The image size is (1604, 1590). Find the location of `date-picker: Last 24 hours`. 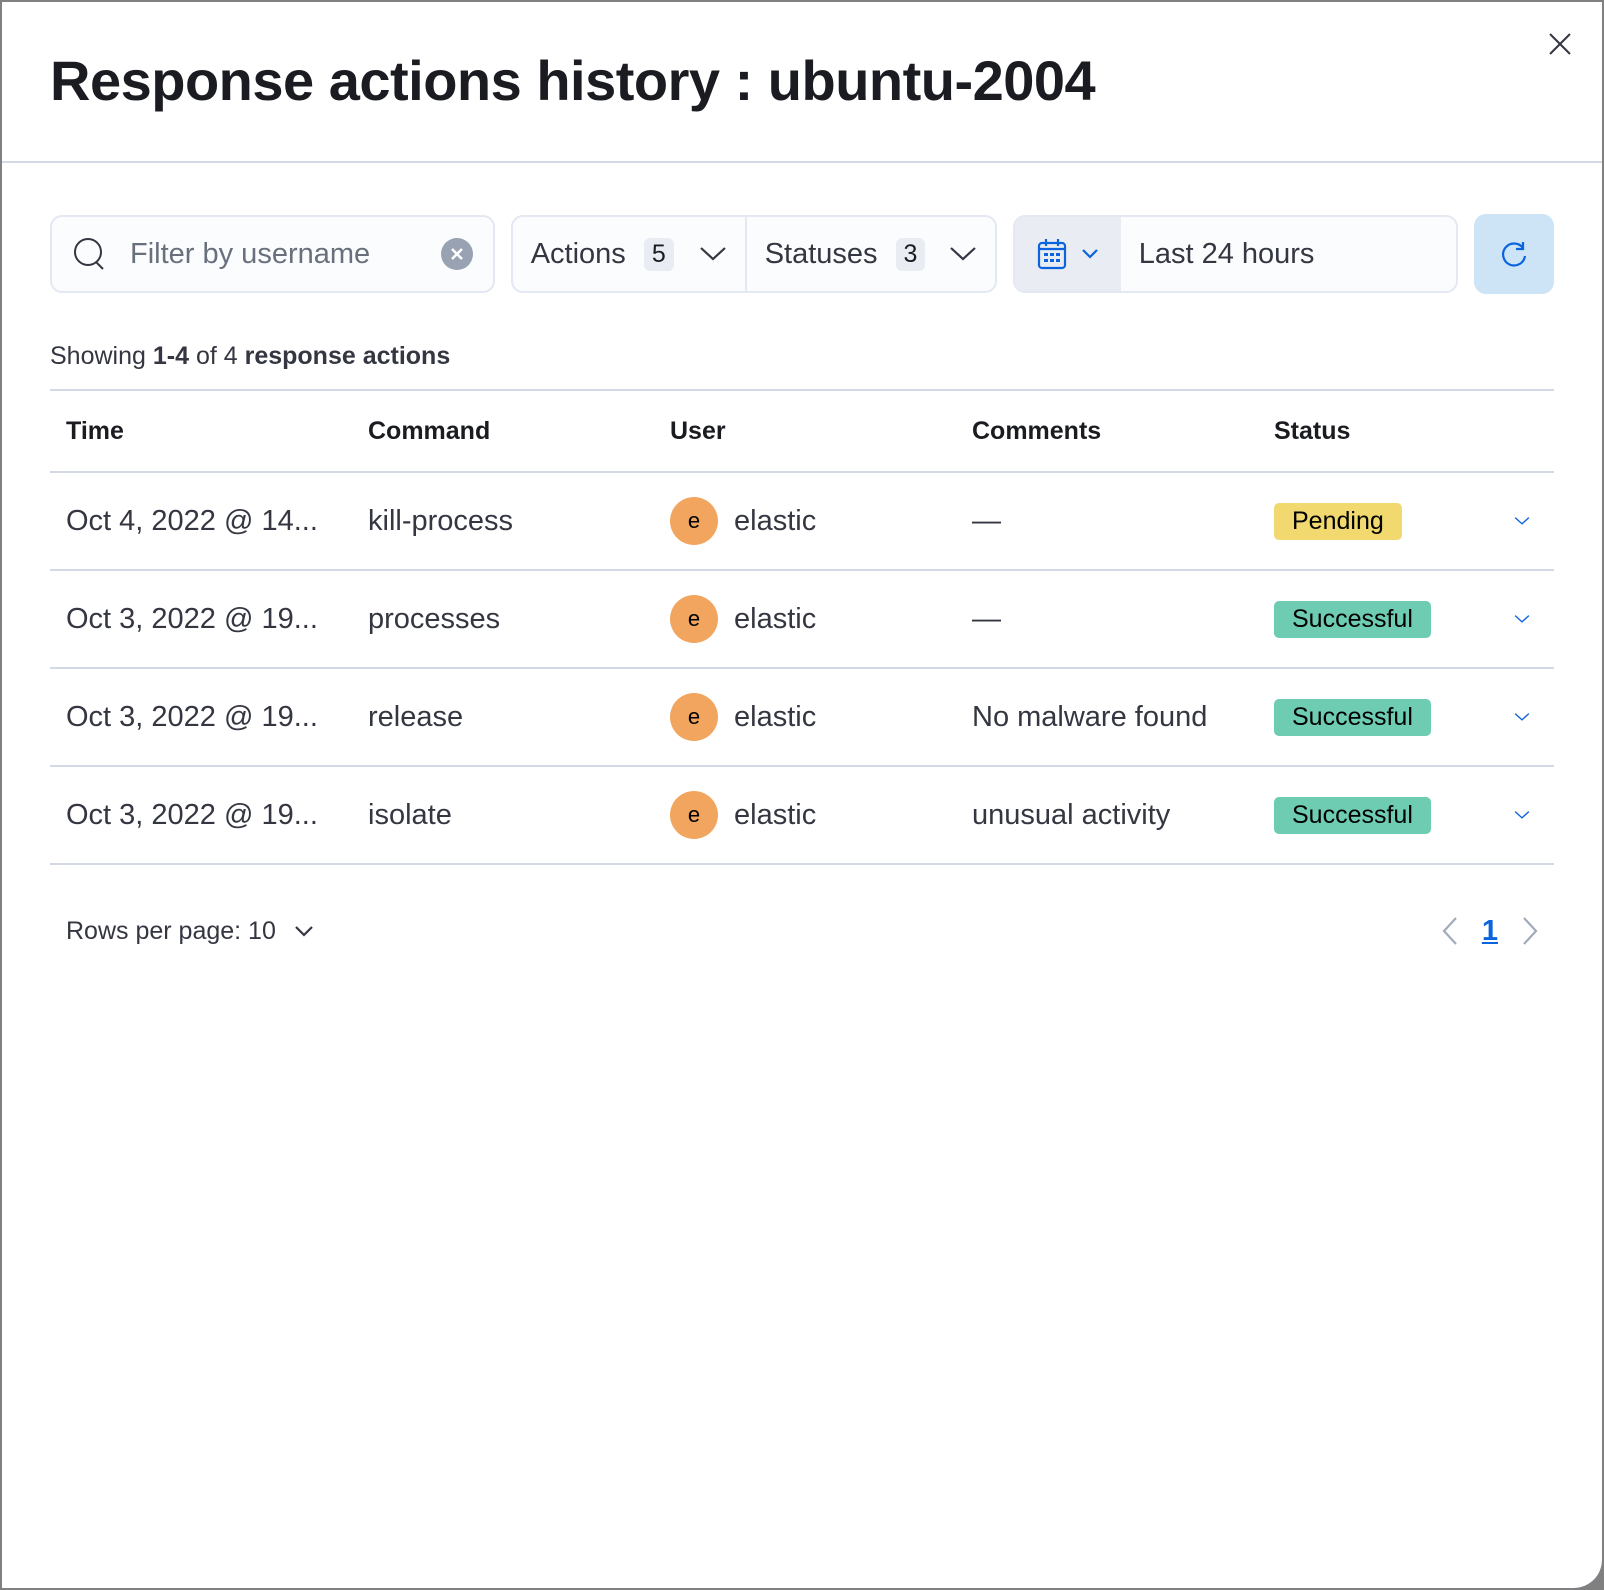

date-picker: Last 24 hours is located at coordinates (1235, 254).